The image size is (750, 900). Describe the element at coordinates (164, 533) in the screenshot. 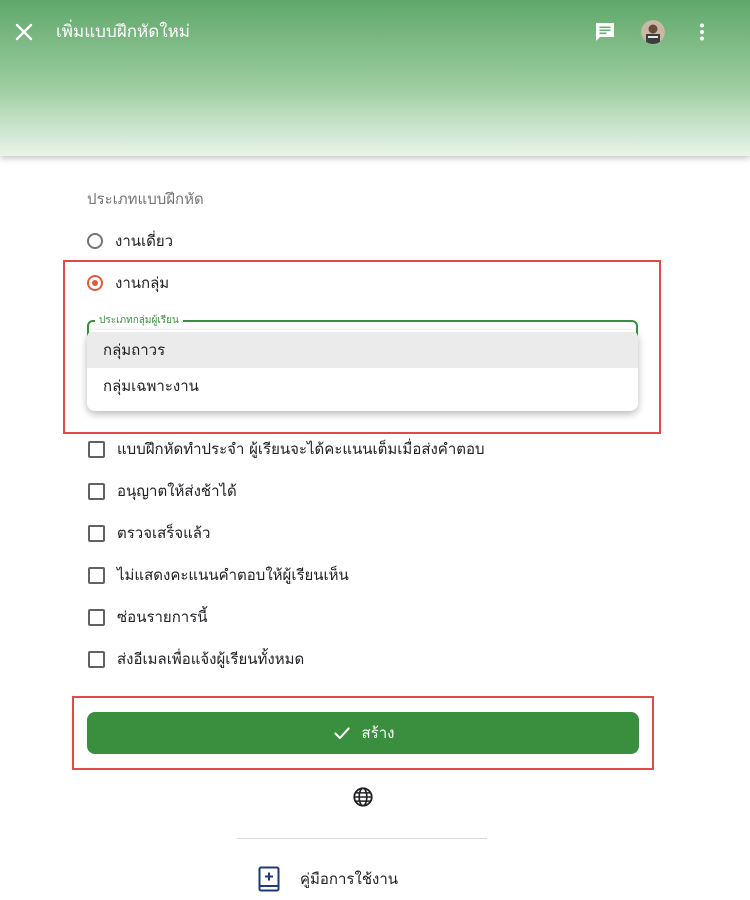

I see `checkbox-label: ตรวจเสร็จแล้ว` at that location.